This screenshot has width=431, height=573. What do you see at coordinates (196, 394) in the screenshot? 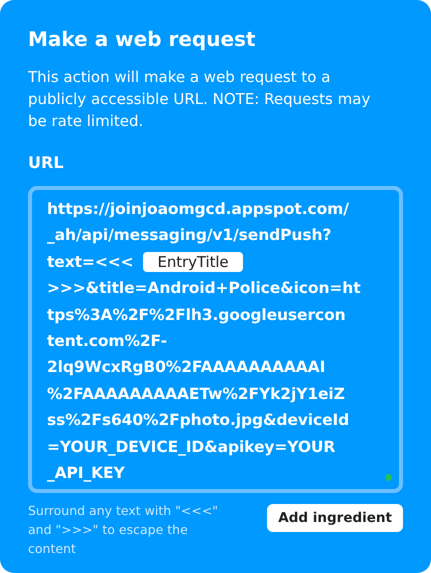
I see `url-text: %2FAAAAAAAAAETw%2FYk2jY1eiZ` at bounding box center [196, 394].